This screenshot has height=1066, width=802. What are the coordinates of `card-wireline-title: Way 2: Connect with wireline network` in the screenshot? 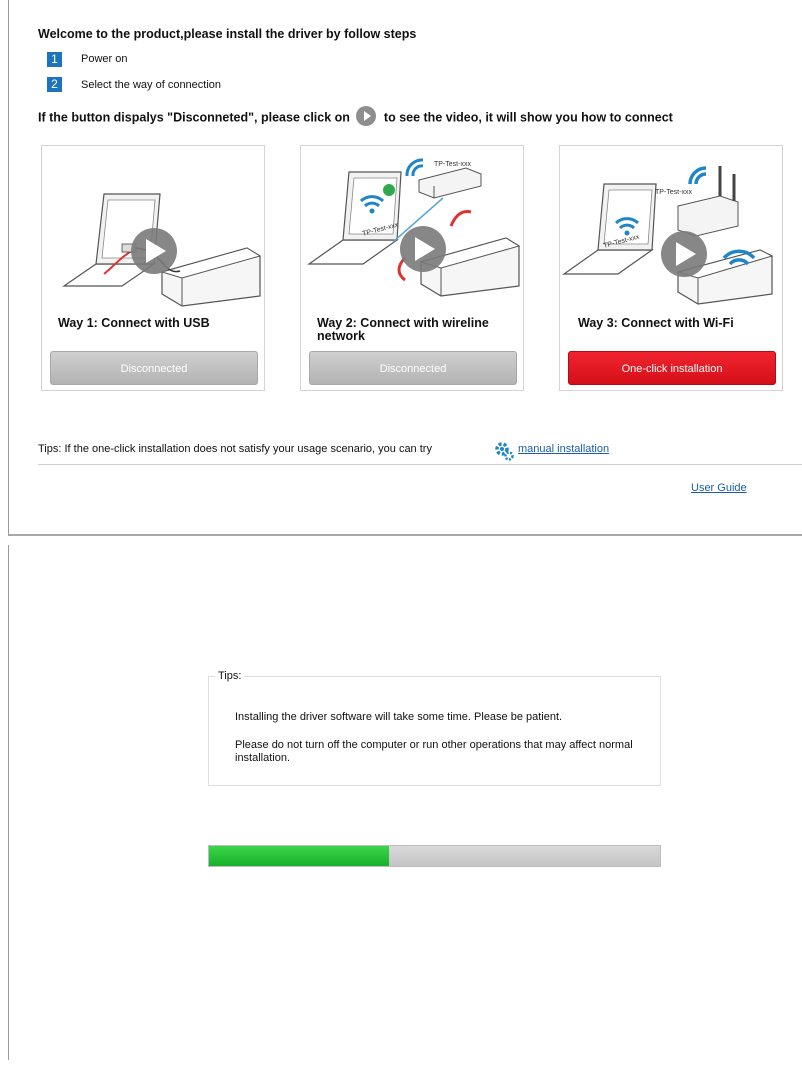 It's located at (403, 329).